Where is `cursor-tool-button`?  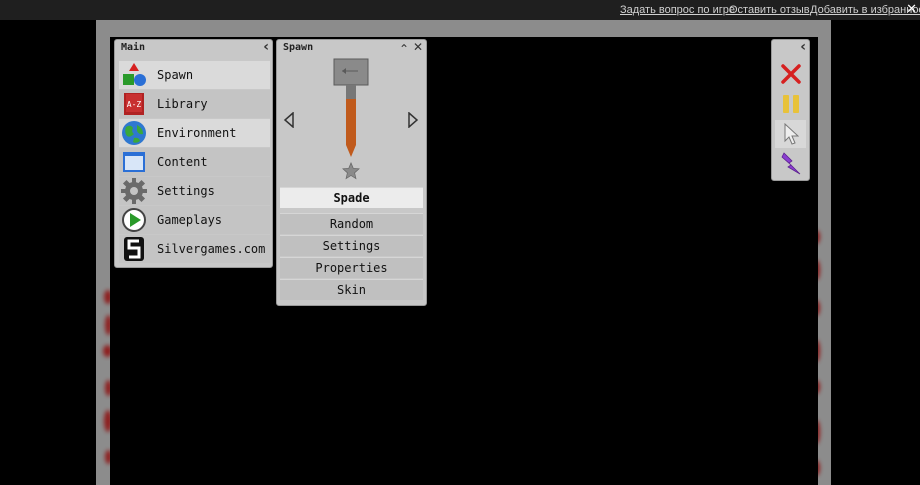 cursor-tool-button is located at coordinates (790, 134).